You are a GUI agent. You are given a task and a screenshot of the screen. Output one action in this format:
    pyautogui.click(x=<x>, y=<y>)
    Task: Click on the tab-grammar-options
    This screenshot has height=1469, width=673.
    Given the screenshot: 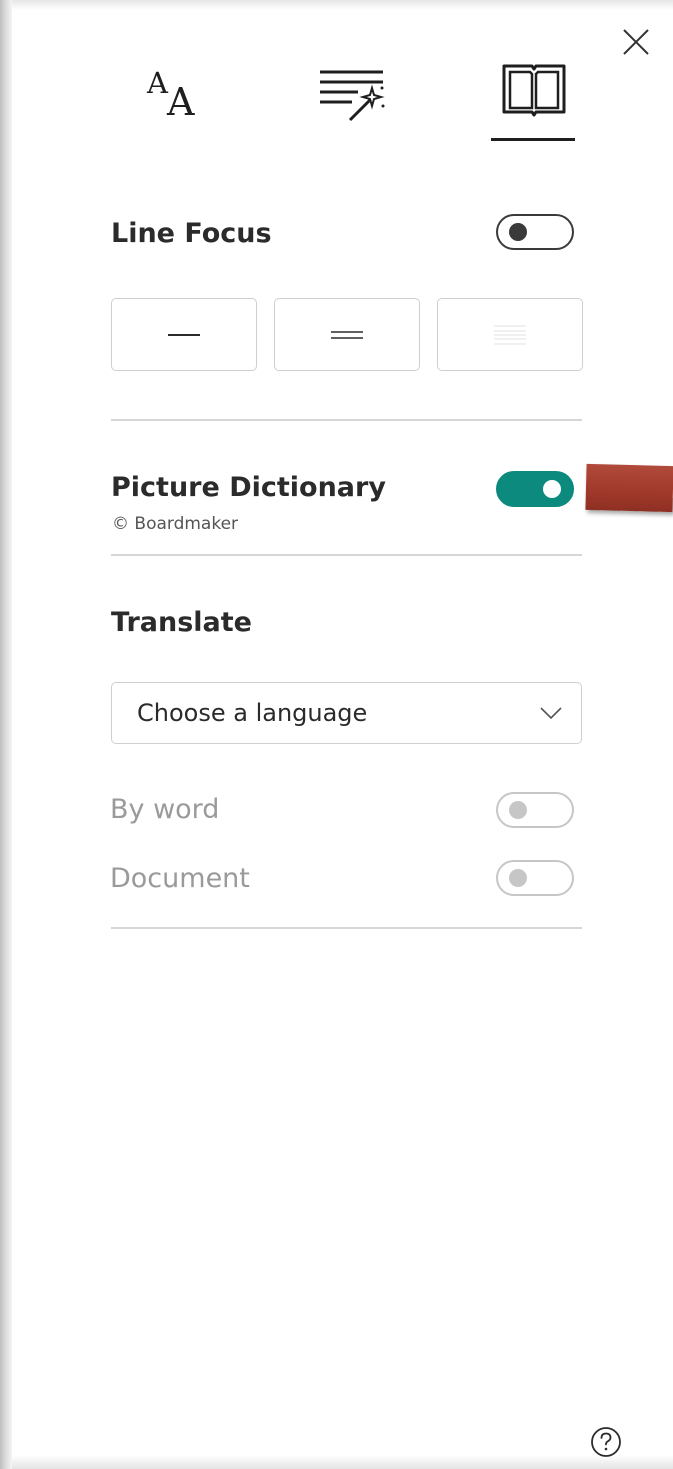 What is the action you would take?
    pyautogui.click(x=350, y=102)
    